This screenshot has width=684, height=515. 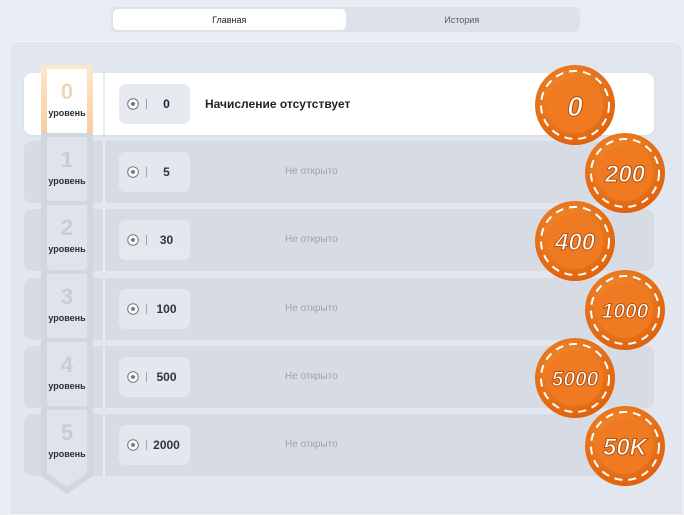 I want to click on points-pill: 500, so click(x=154, y=377).